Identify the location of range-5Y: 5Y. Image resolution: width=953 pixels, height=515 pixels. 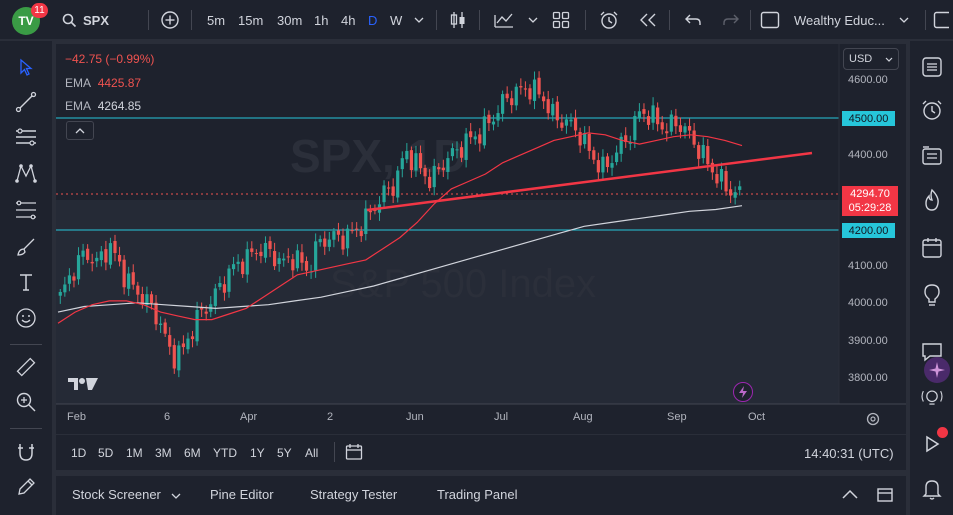
(284, 453).